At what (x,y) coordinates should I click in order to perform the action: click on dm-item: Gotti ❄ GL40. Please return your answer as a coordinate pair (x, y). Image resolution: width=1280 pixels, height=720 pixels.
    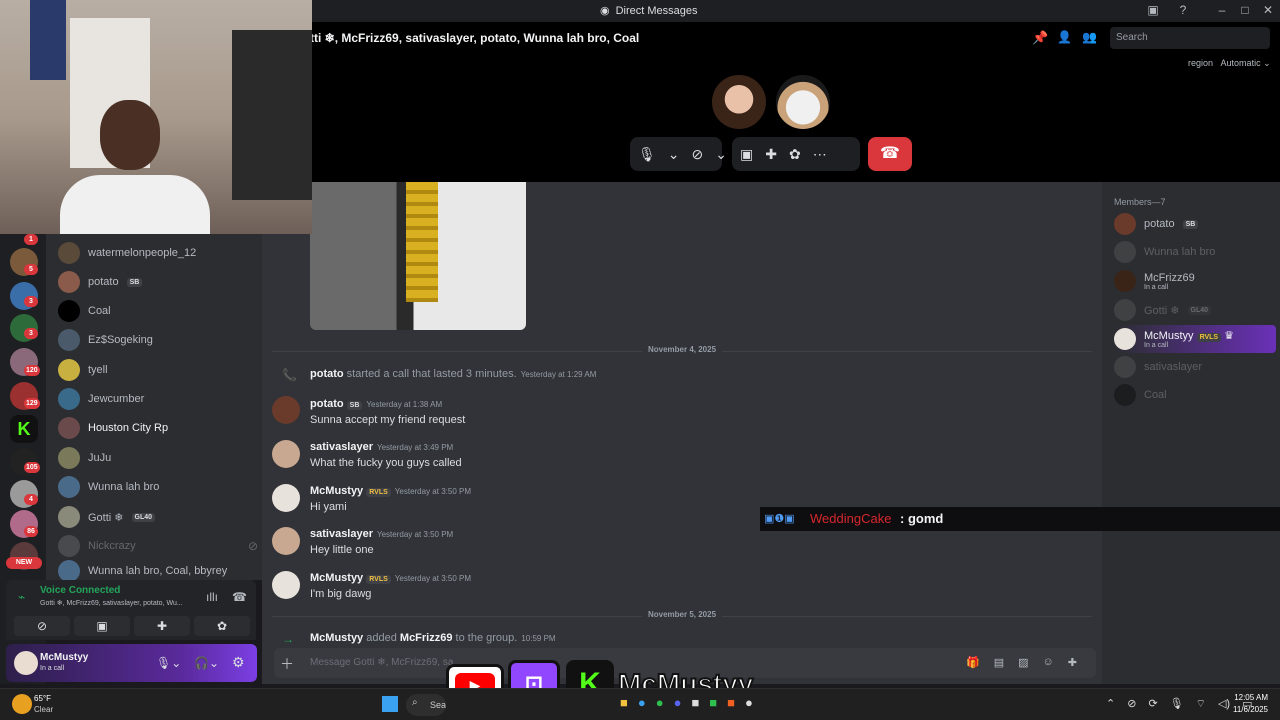
    Looking at the image, I should click on (158, 517).